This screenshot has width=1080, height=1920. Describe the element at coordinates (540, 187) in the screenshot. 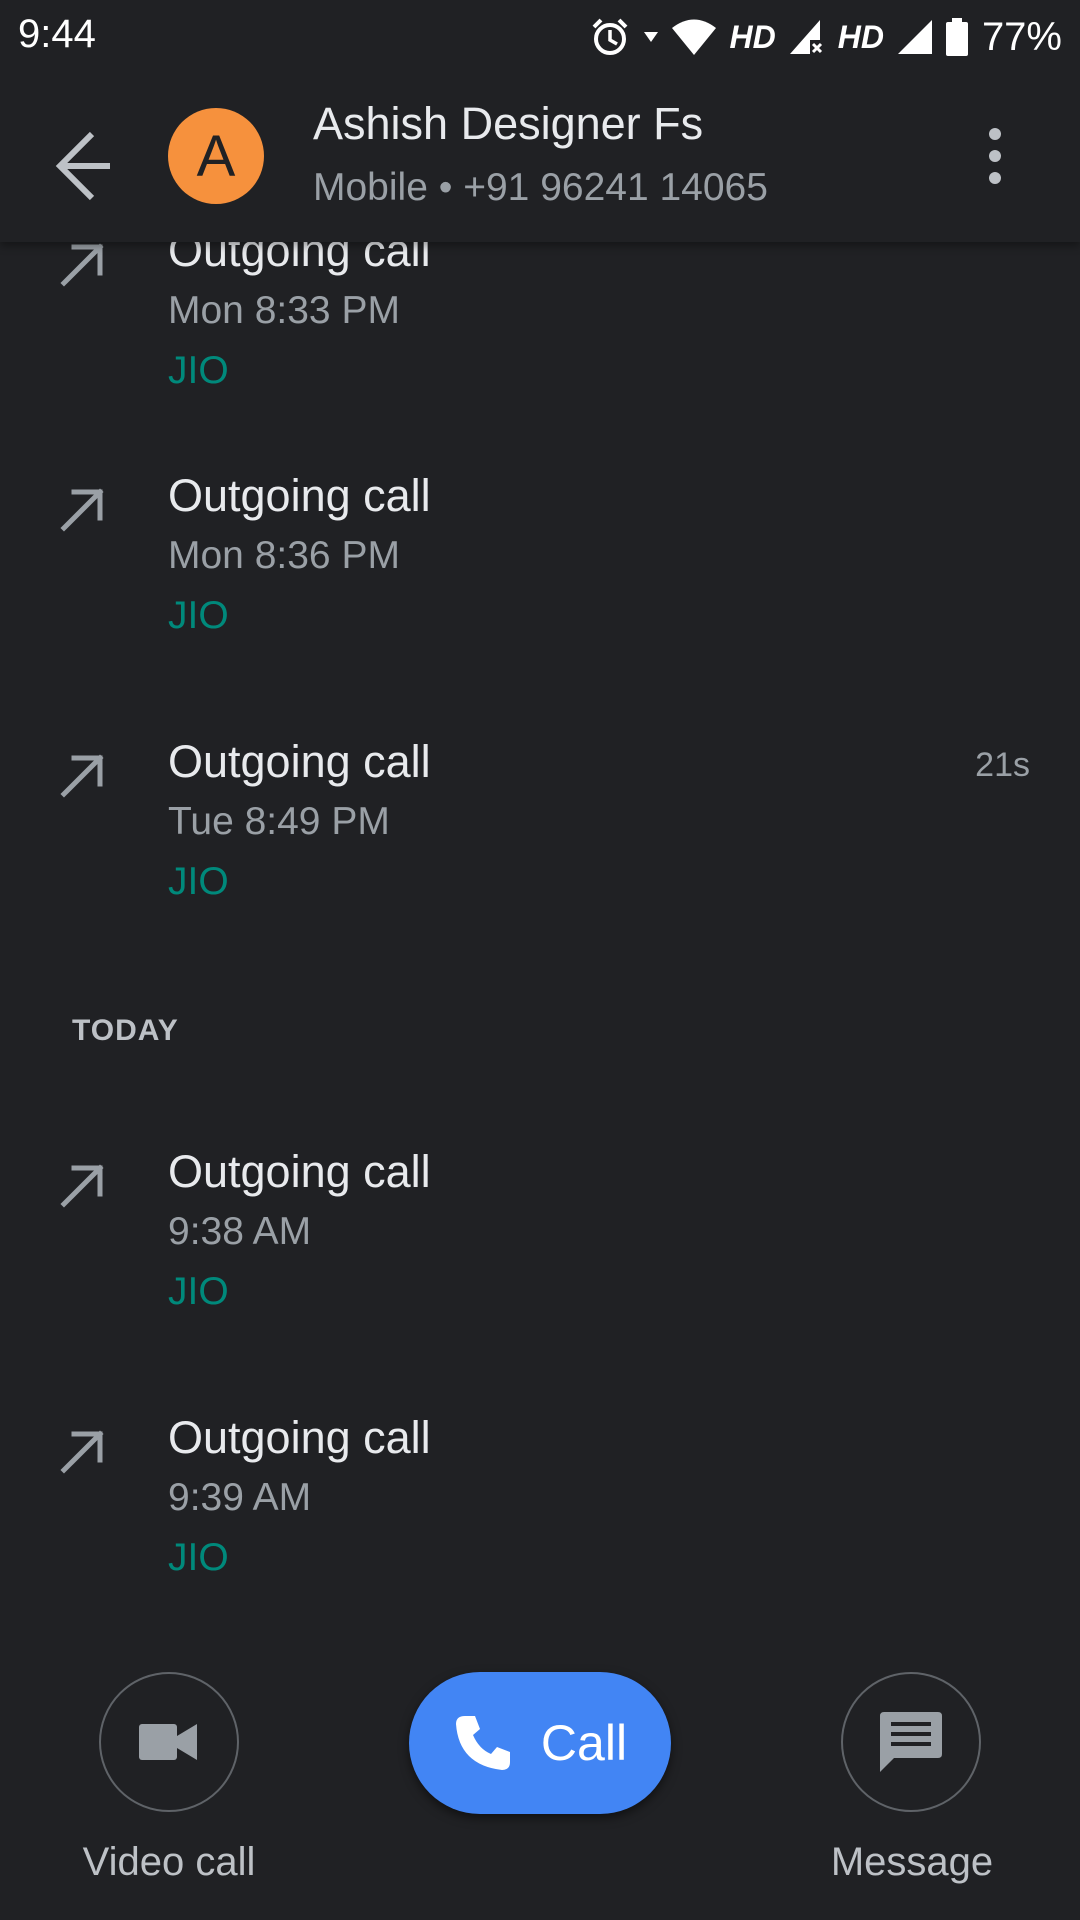

I see `contact-number: Mobile • +91 96241 14065` at that location.